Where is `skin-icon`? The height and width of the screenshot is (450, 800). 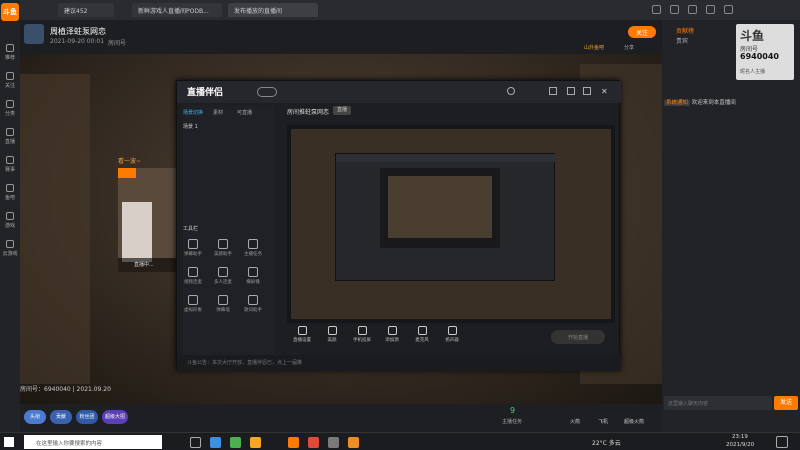
skin-icon is located at coordinates (674, 9).